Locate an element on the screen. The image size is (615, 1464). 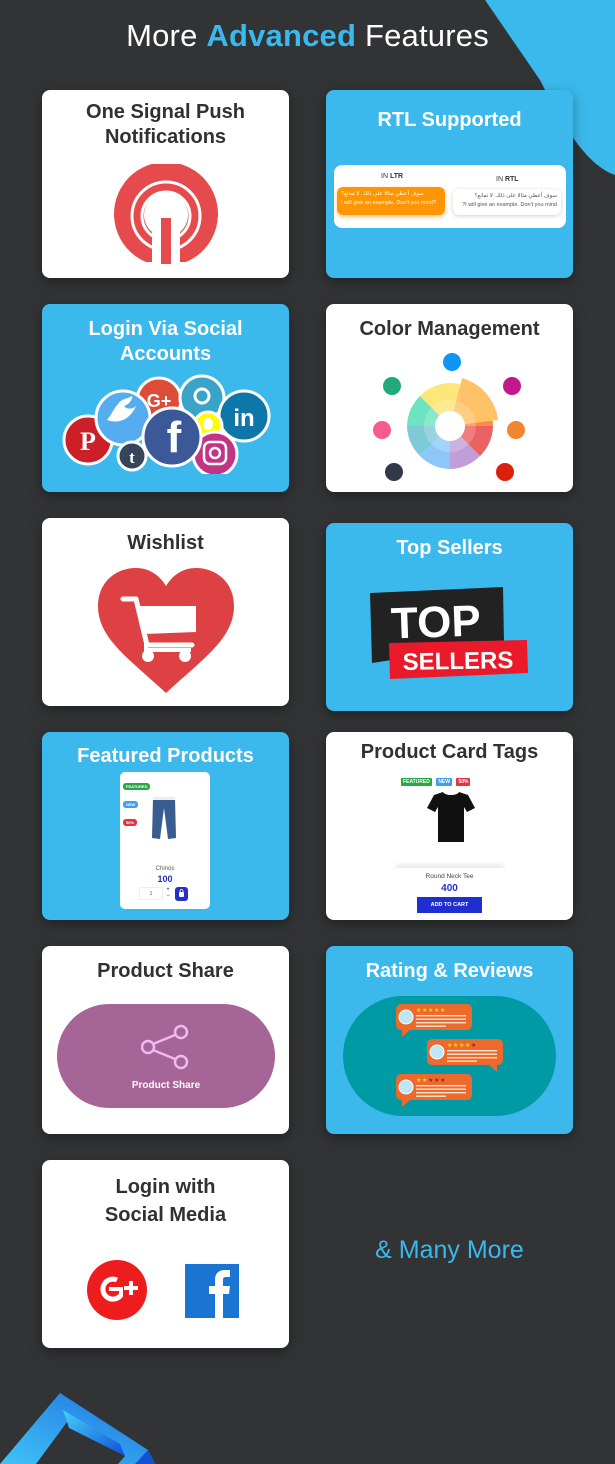
quantity-stepper: + − is located at coordinates (168, 893).